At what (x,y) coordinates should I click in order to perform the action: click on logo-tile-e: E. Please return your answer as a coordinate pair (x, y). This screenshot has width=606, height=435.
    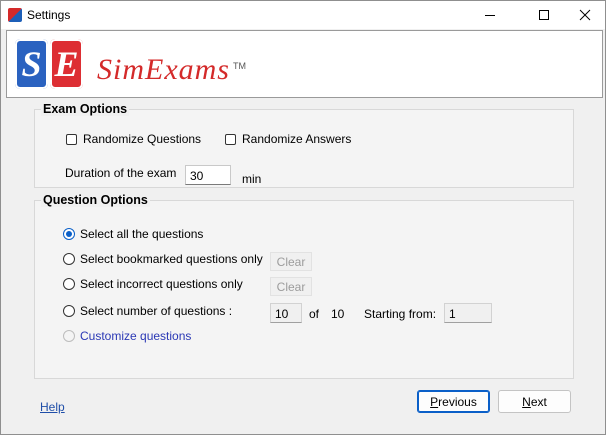
    Looking at the image, I should click on (66, 64).